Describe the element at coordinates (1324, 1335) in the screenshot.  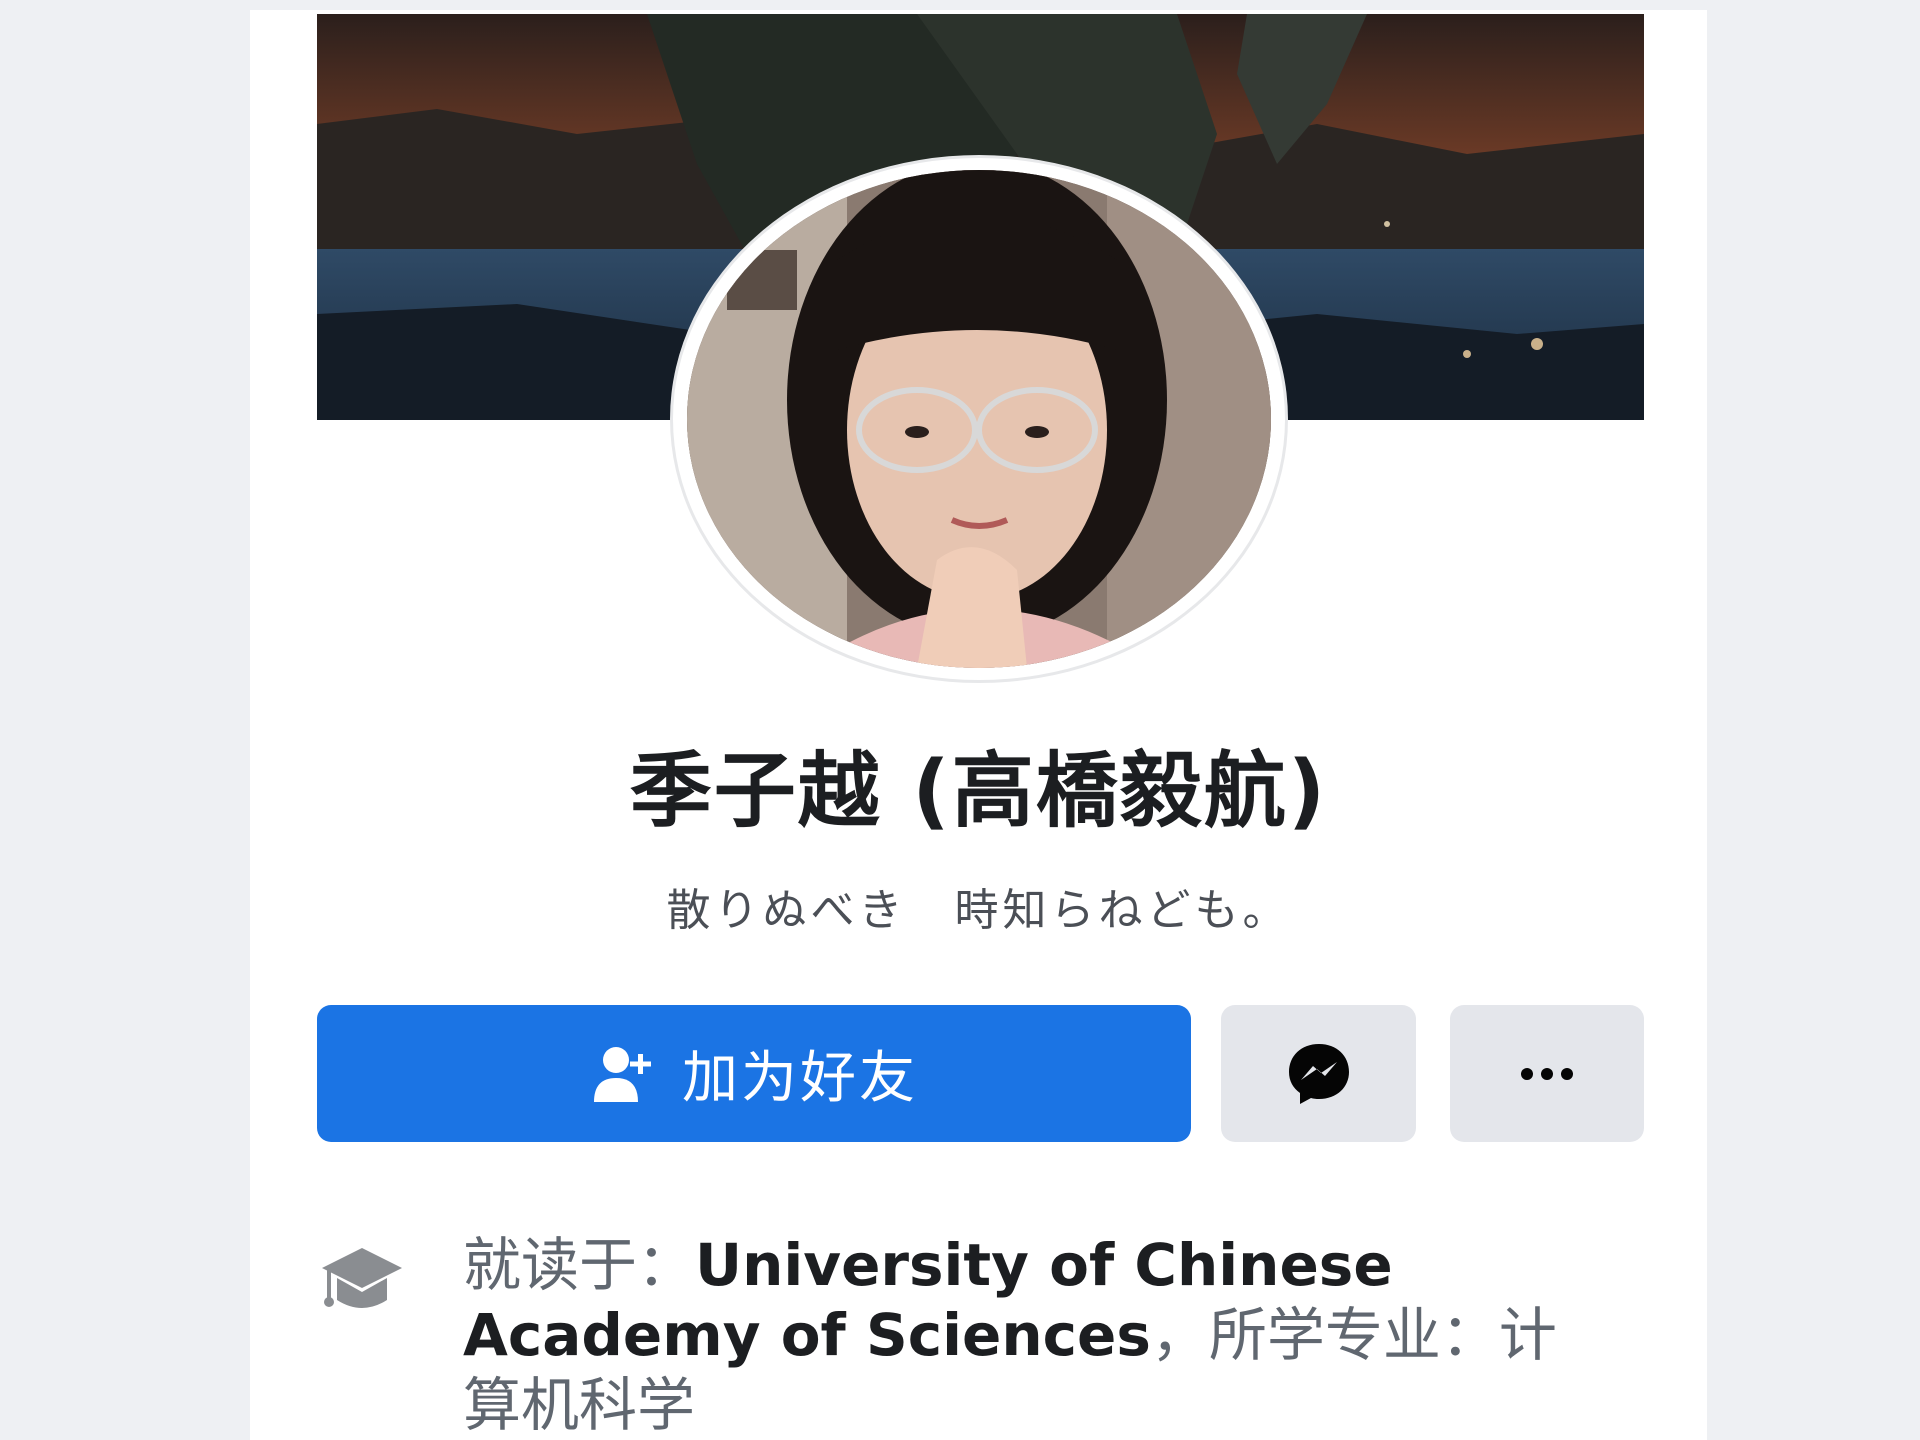
I see `major-prefix: ，所学专业：` at that location.